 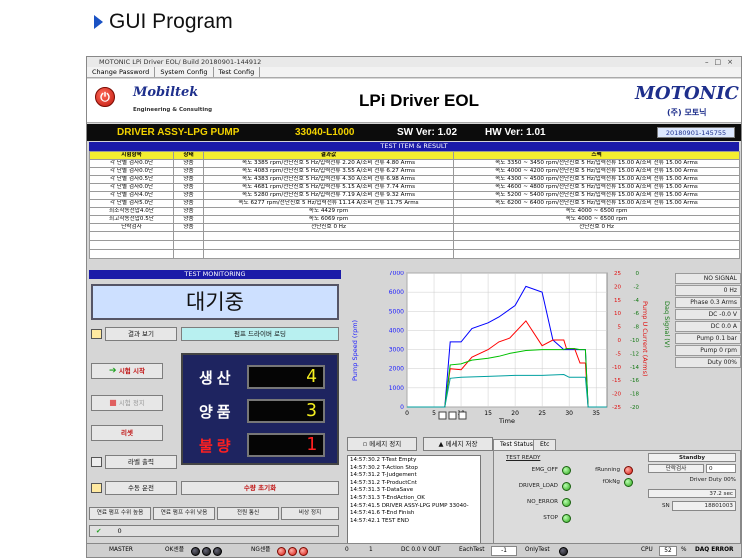 I want to click on pan-tool-icon, so click(x=452, y=415).